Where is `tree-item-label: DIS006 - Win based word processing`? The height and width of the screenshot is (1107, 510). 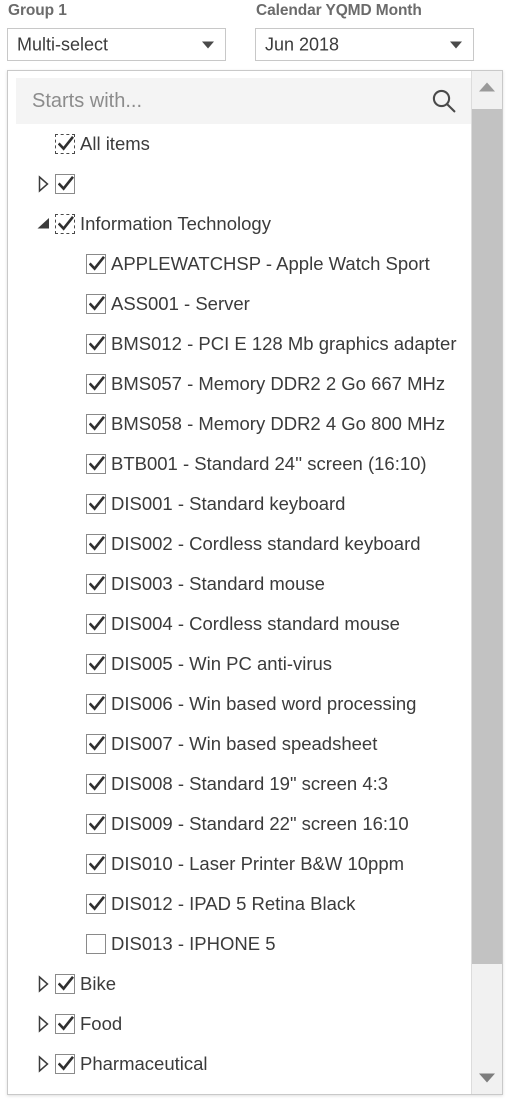
tree-item-label: DIS006 - Win based word processing is located at coordinates (264, 703).